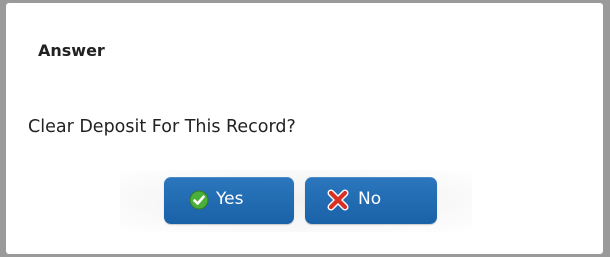  Describe the element at coordinates (199, 200) in the screenshot. I see `check-icon` at that location.